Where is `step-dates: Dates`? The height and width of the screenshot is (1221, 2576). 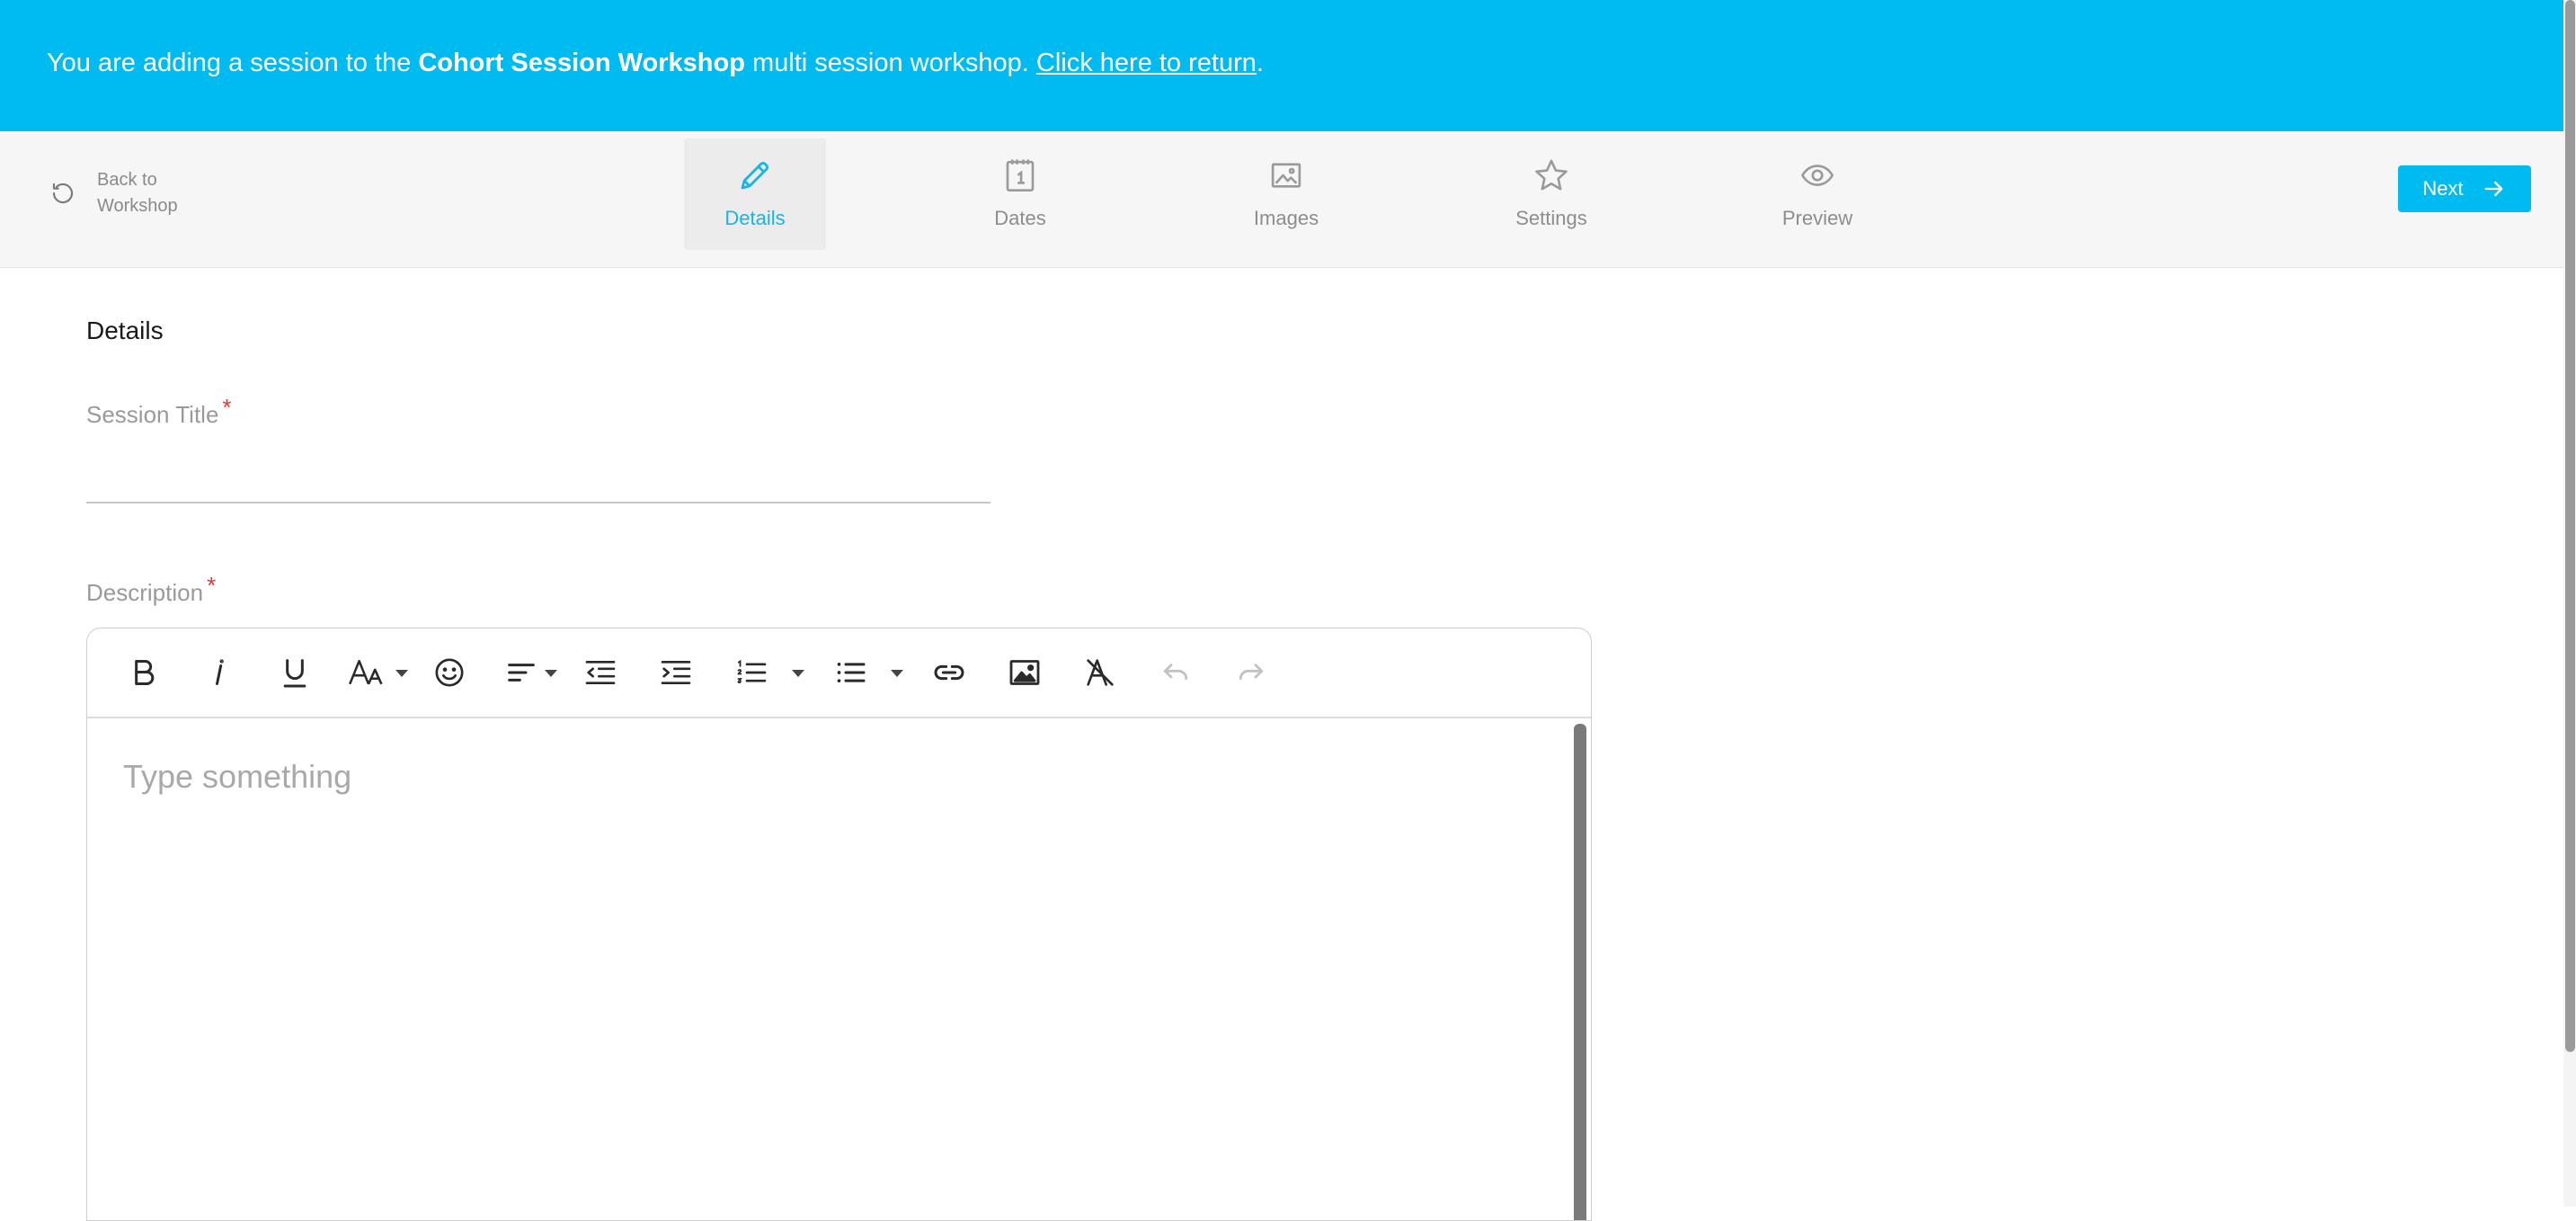 step-dates: Dates is located at coordinates (1020, 194).